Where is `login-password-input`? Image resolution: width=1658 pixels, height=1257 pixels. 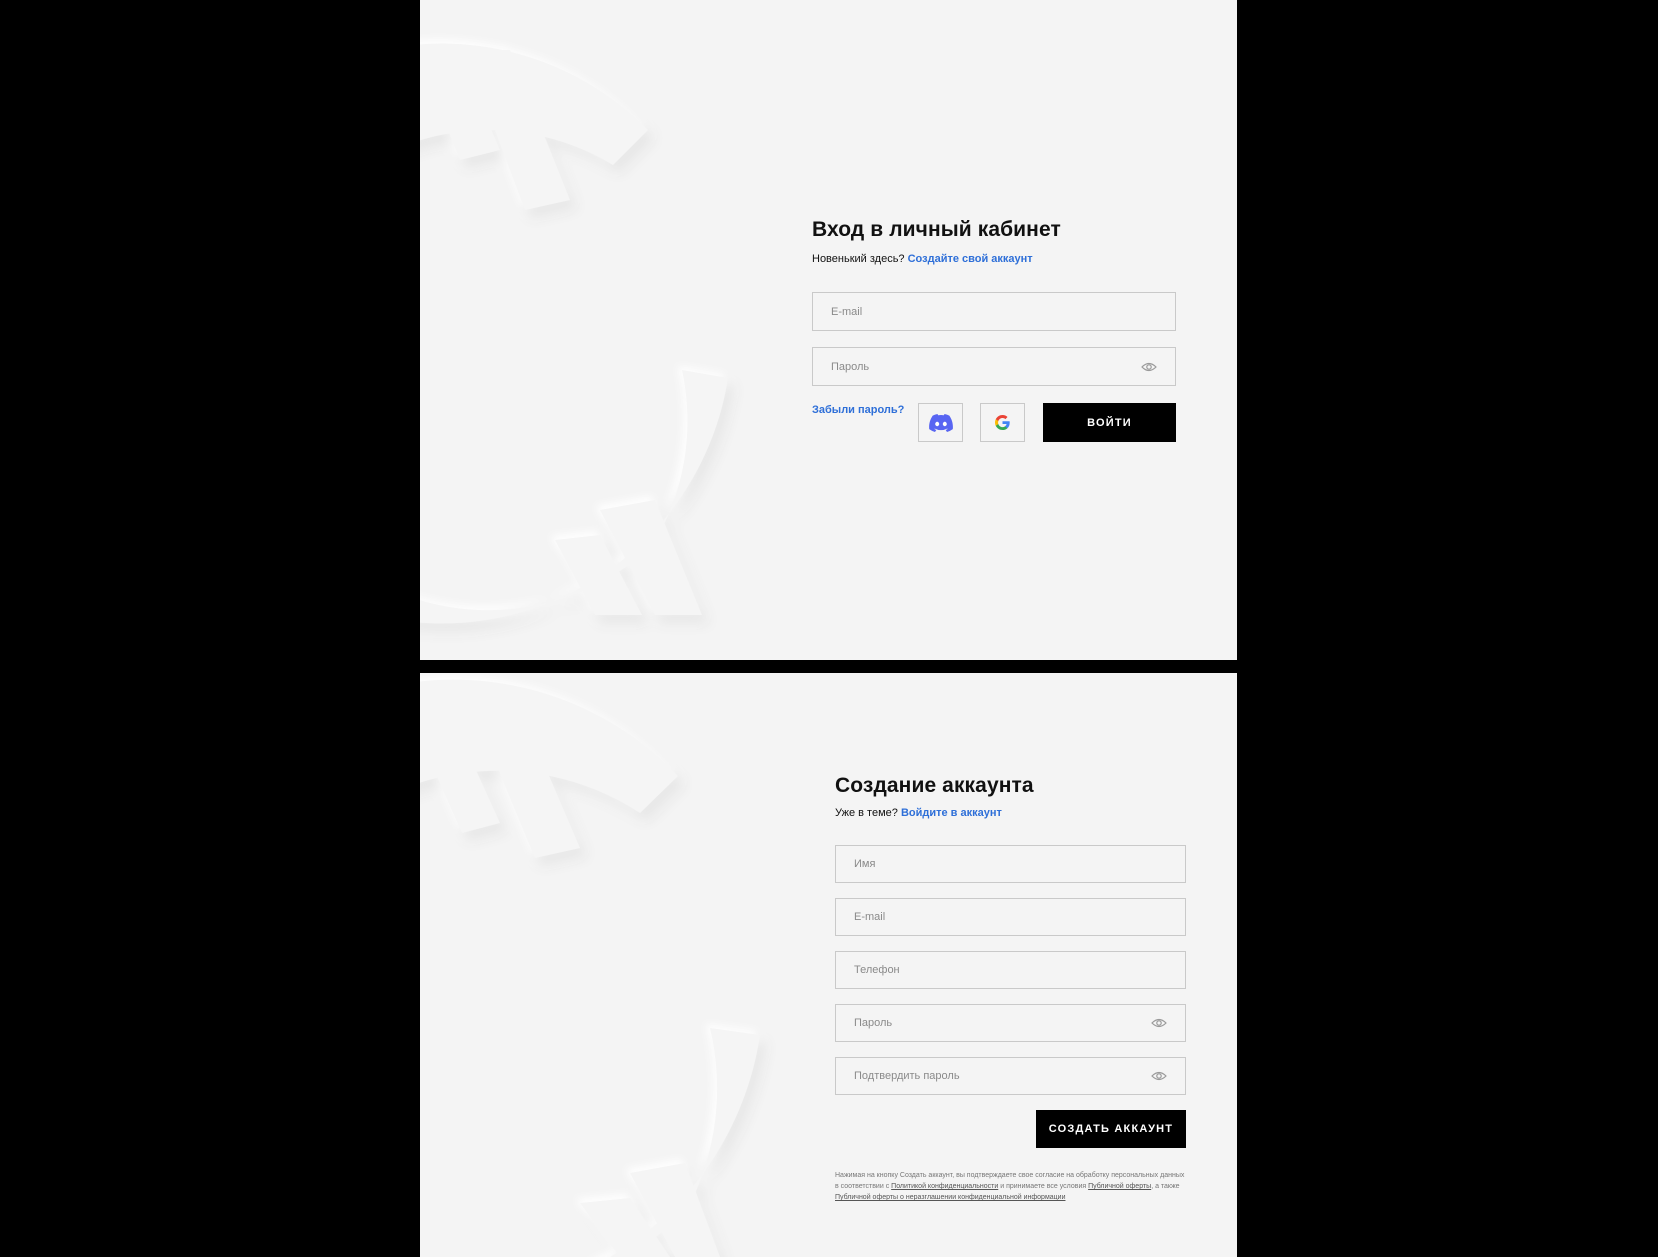 login-password-input is located at coordinates (994, 366).